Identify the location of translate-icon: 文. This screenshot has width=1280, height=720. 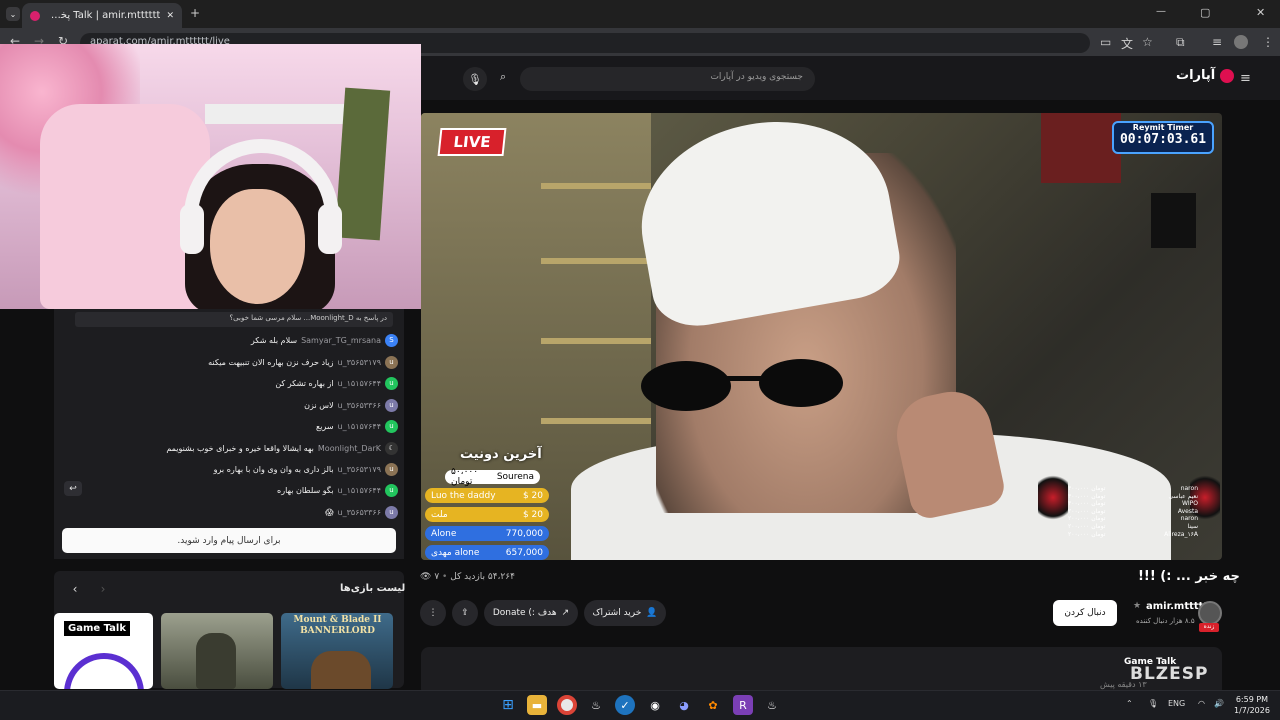
(1127, 43).